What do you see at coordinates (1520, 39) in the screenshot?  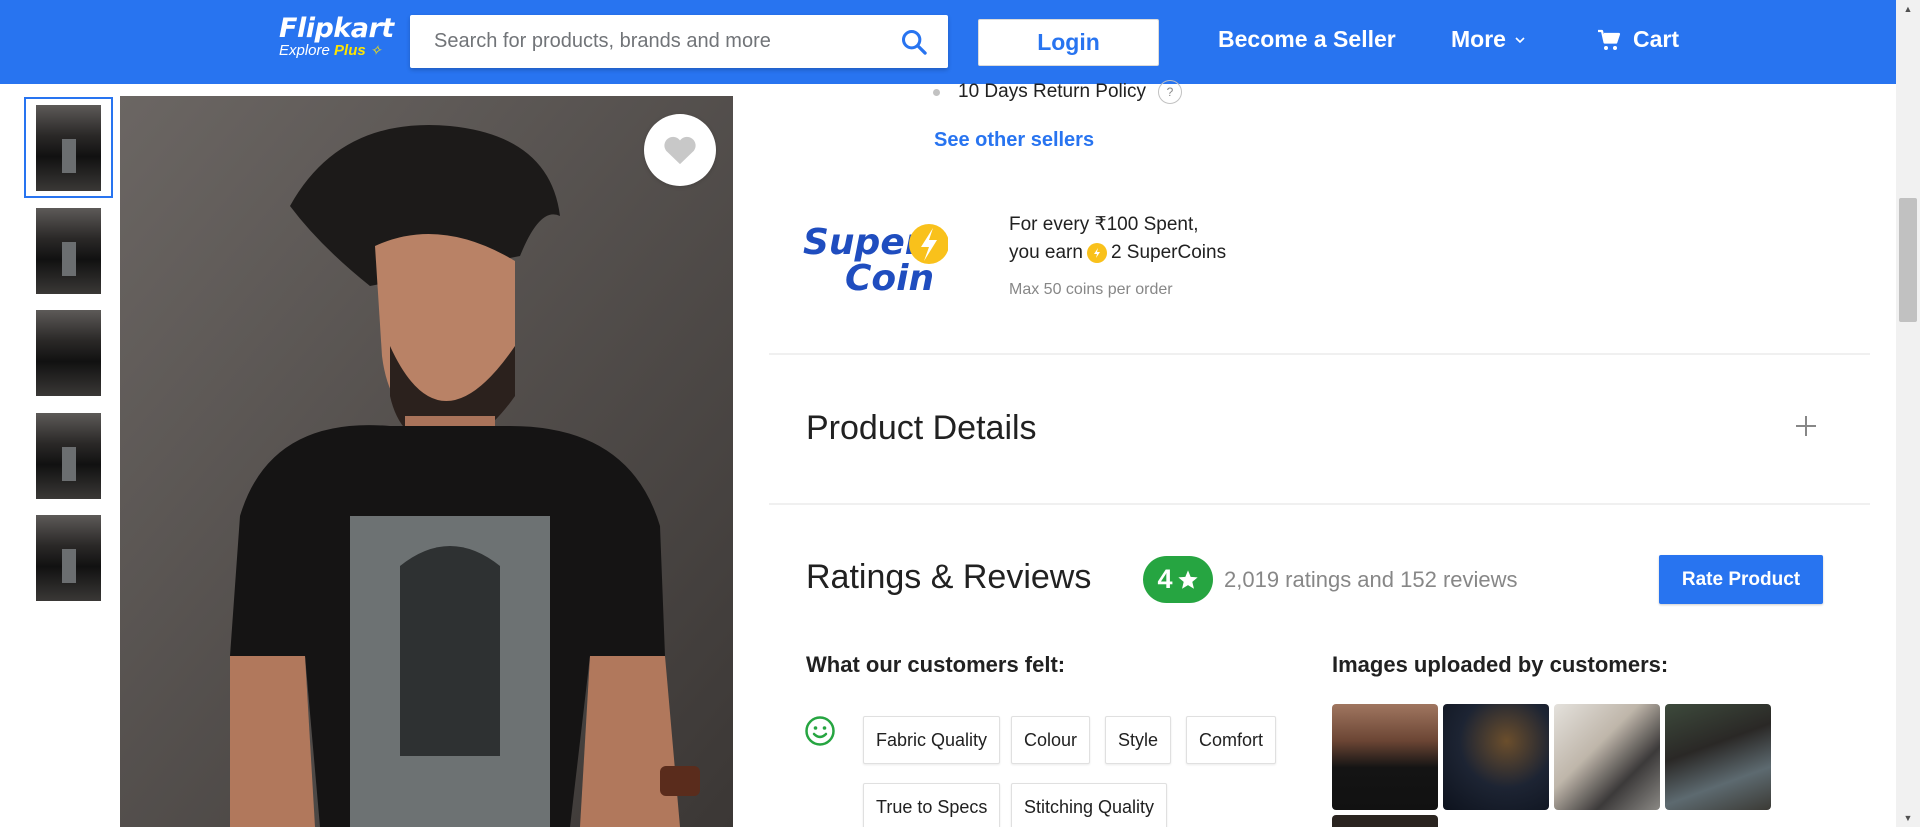 I see `chevron-down-icon` at bounding box center [1520, 39].